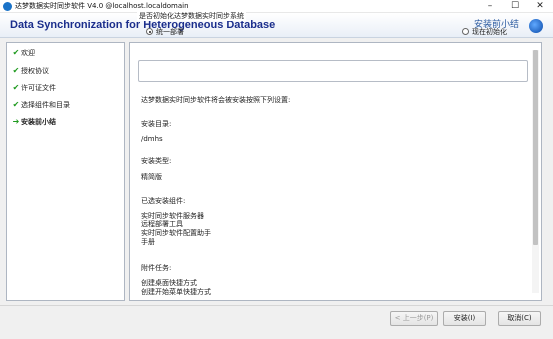 This screenshot has height=339, width=553. What do you see at coordinates (156, 124) in the screenshot?
I see `install-dir-heading: 安装目录:` at bounding box center [156, 124].